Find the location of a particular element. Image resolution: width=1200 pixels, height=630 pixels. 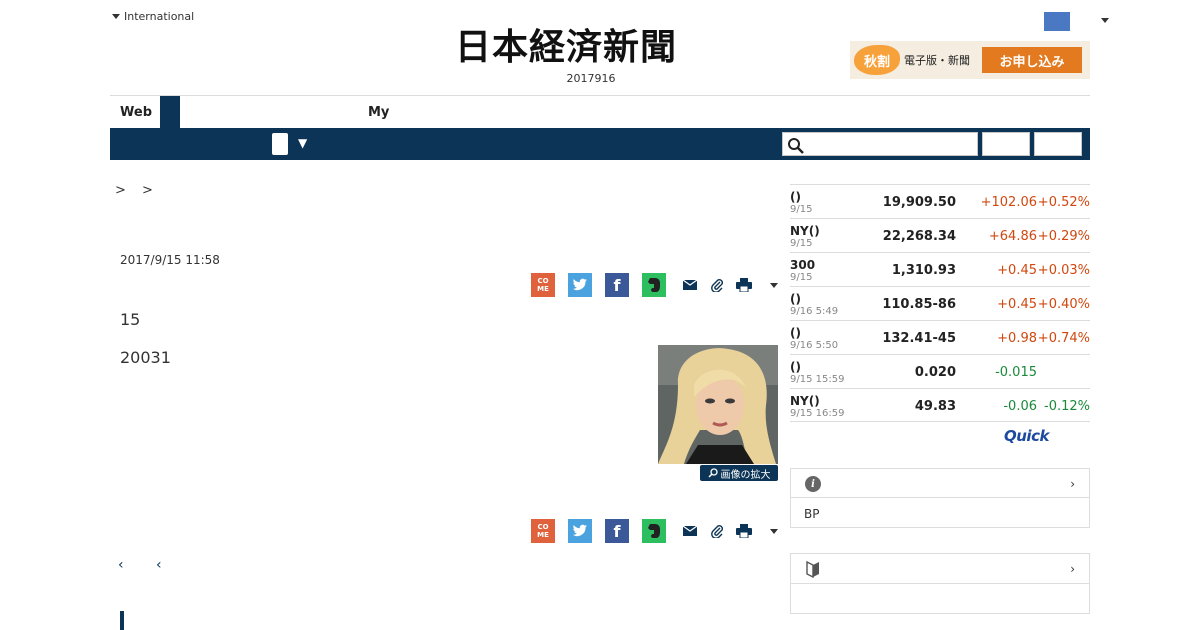

share-bar-top: CO ME f is located at coordinates (654, 285).